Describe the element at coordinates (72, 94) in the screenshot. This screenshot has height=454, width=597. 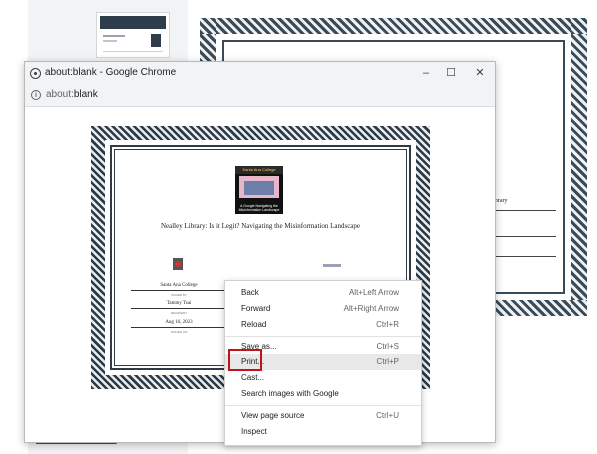
I see `url-text: about:blank` at that location.